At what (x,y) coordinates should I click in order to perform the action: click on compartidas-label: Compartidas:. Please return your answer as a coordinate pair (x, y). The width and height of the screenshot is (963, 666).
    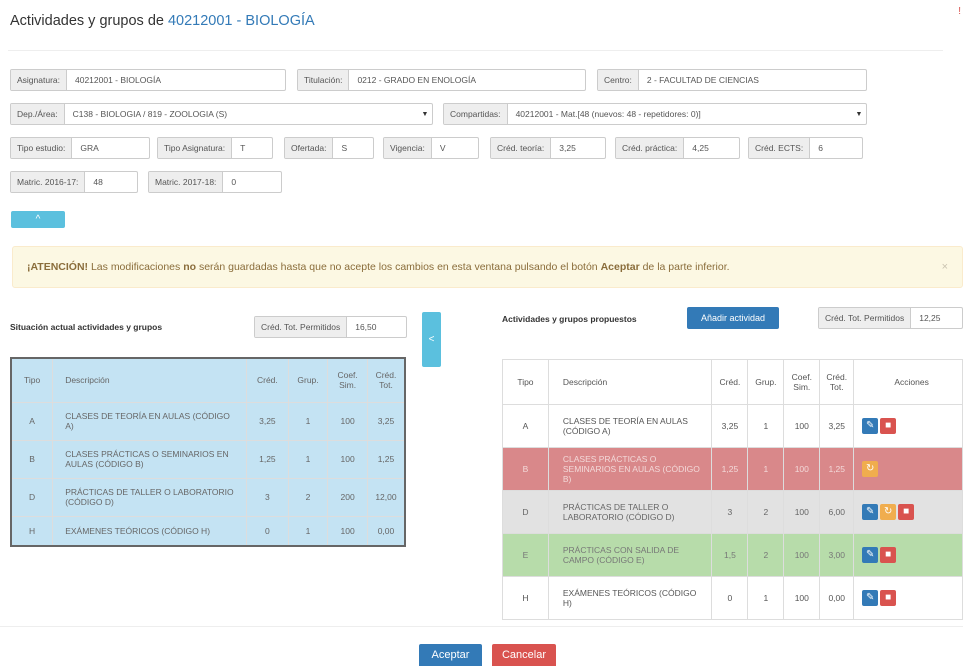
    Looking at the image, I should click on (476, 114).